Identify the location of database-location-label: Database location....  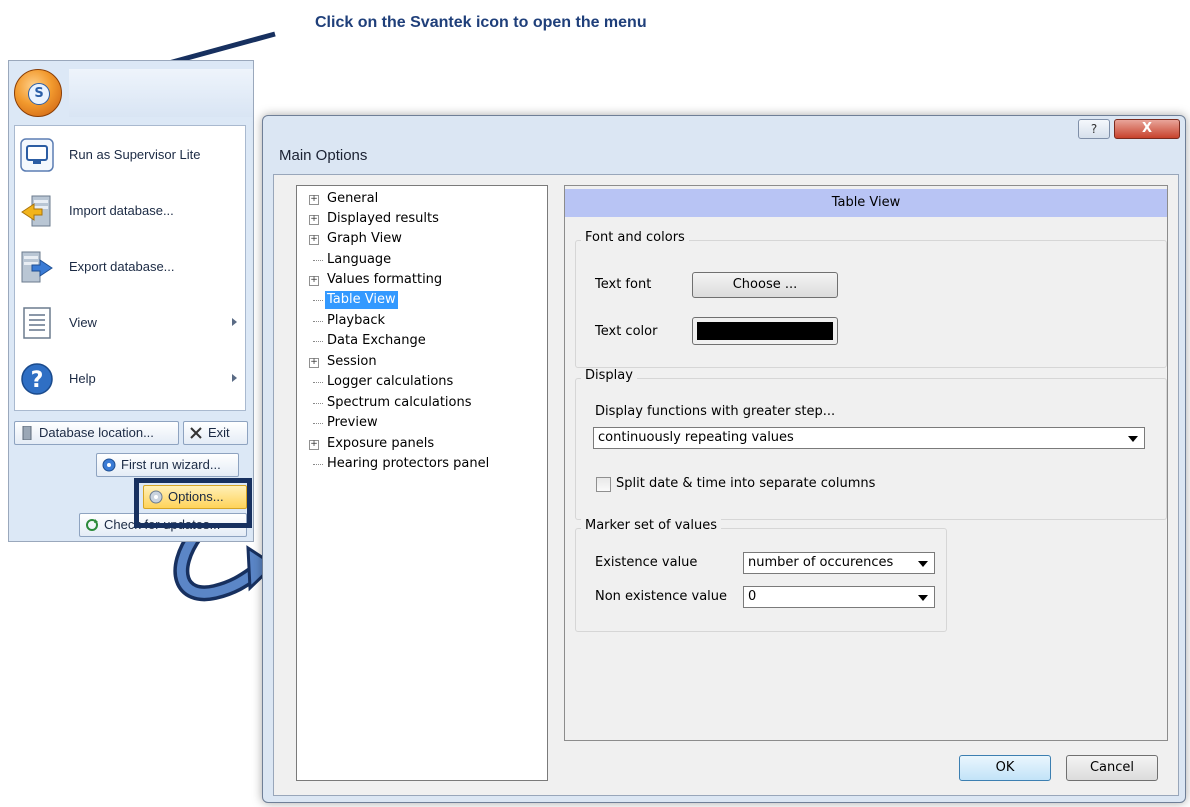
(96, 432).